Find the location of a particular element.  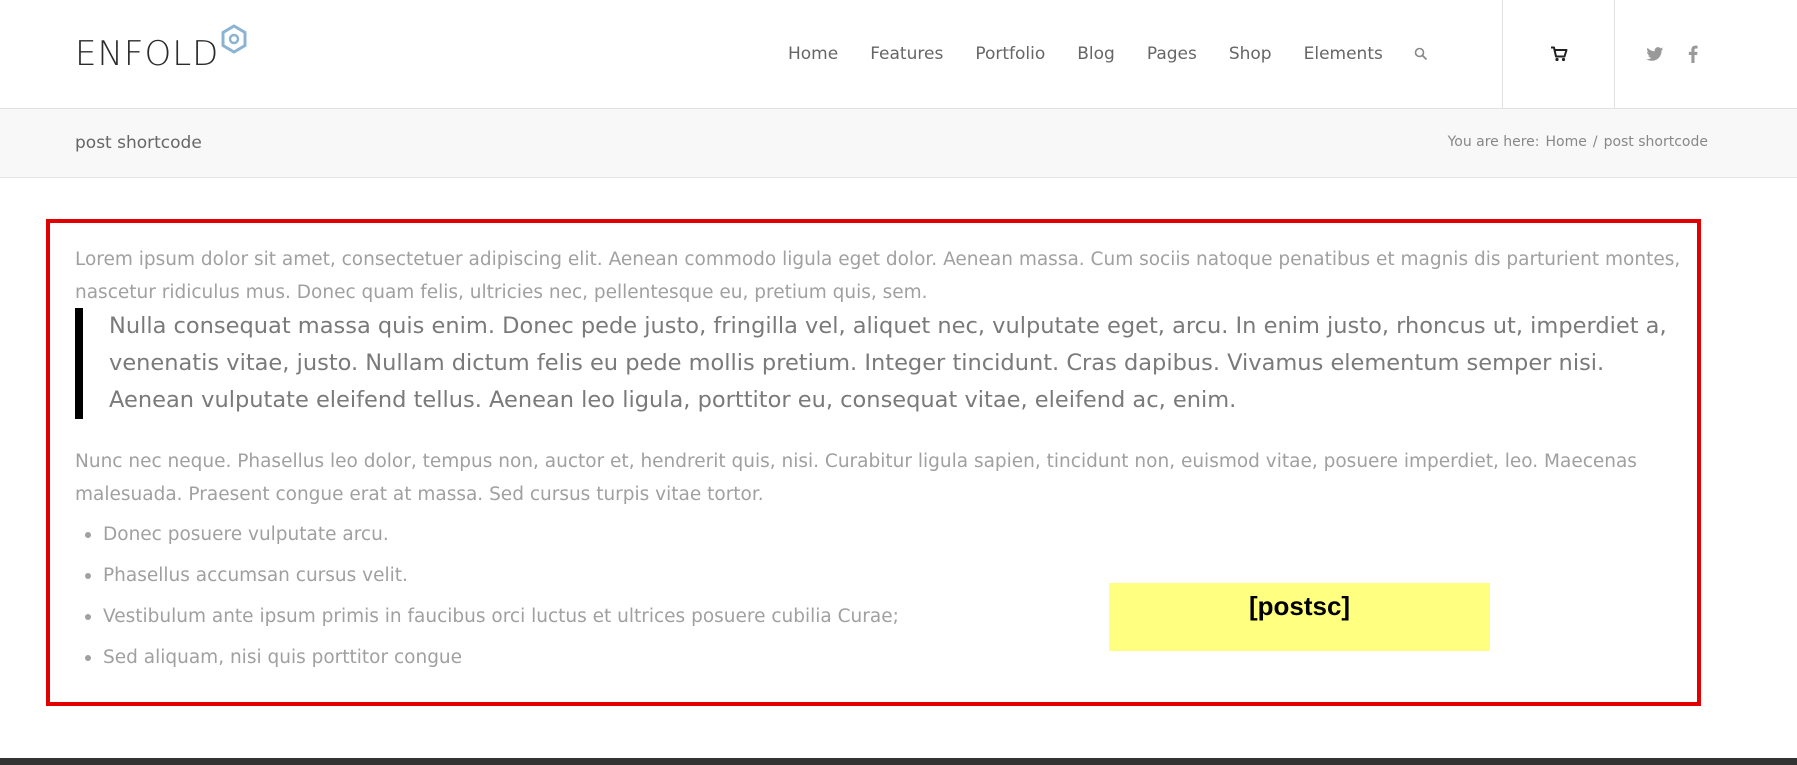

list-item-text: Phasellus accumsan cursus velit. is located at coordinates (255, 575).